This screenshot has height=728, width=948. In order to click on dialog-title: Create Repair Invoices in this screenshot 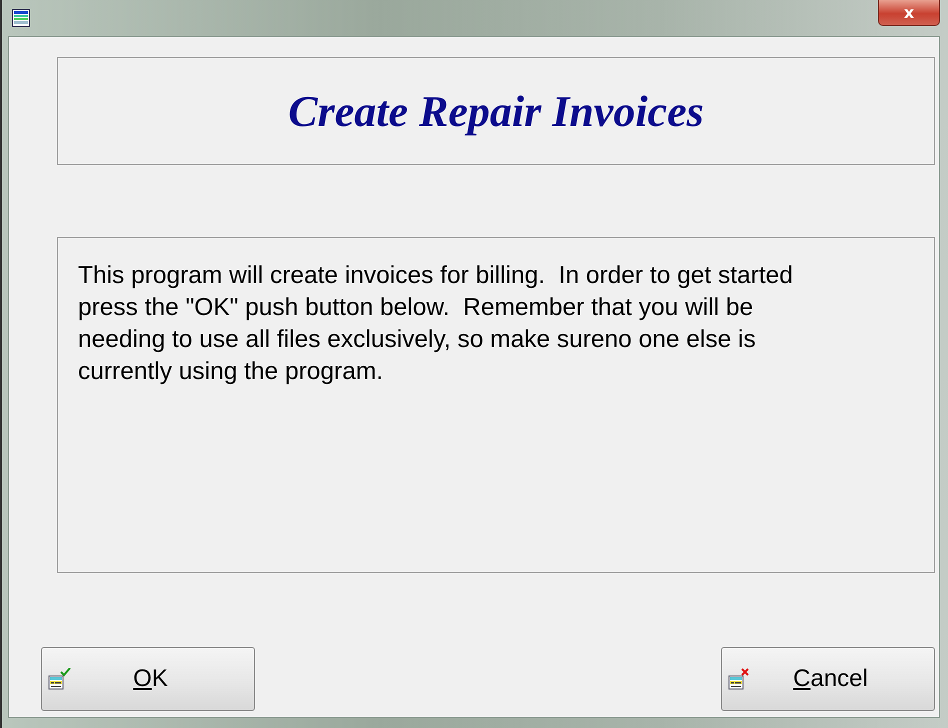, I will do `click(496, 111)`.